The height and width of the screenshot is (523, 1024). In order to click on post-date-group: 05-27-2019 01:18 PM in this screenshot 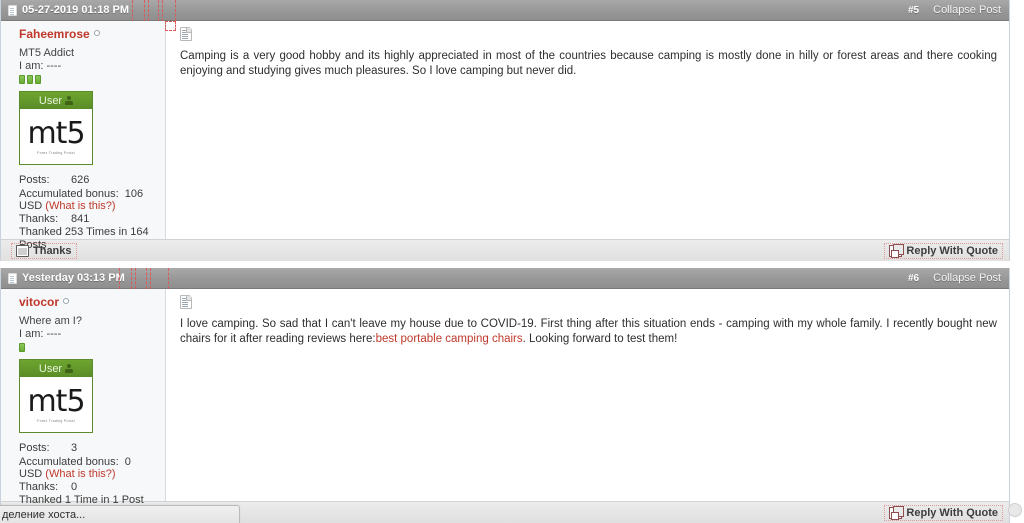, I will do `click(68, 10)`.